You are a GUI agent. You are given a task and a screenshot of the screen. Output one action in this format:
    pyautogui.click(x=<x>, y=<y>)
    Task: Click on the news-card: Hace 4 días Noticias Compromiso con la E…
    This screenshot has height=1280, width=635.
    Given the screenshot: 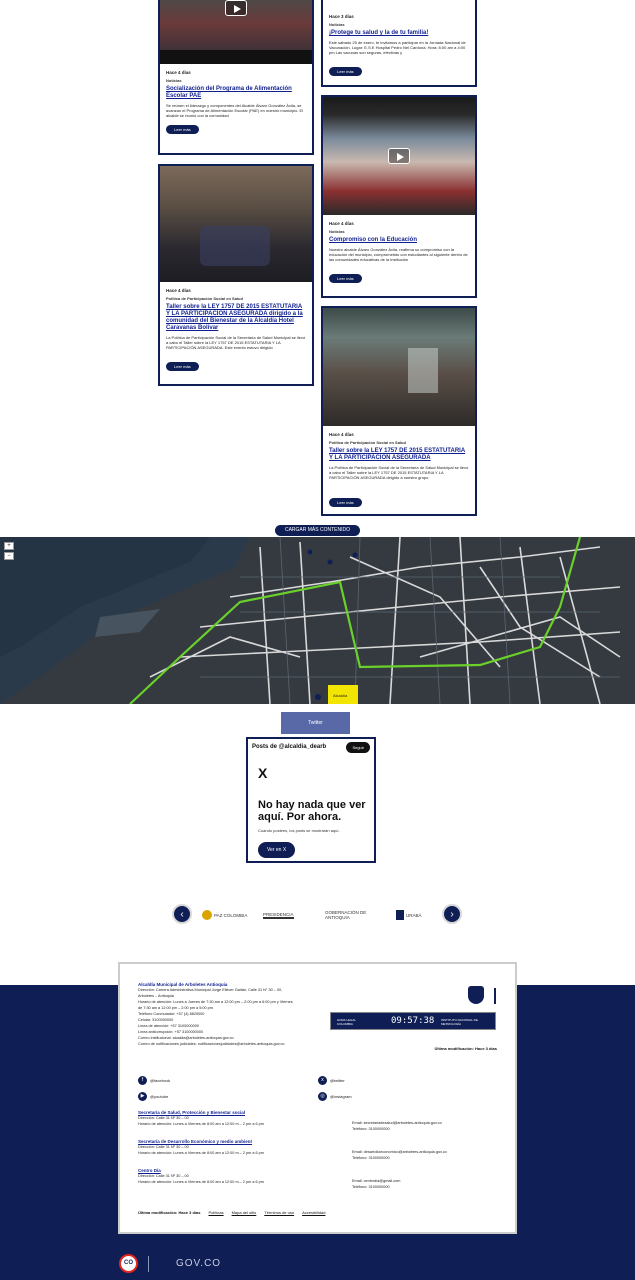 What is the action you would take?
    pyautogui.click(x=399, y=196)
    